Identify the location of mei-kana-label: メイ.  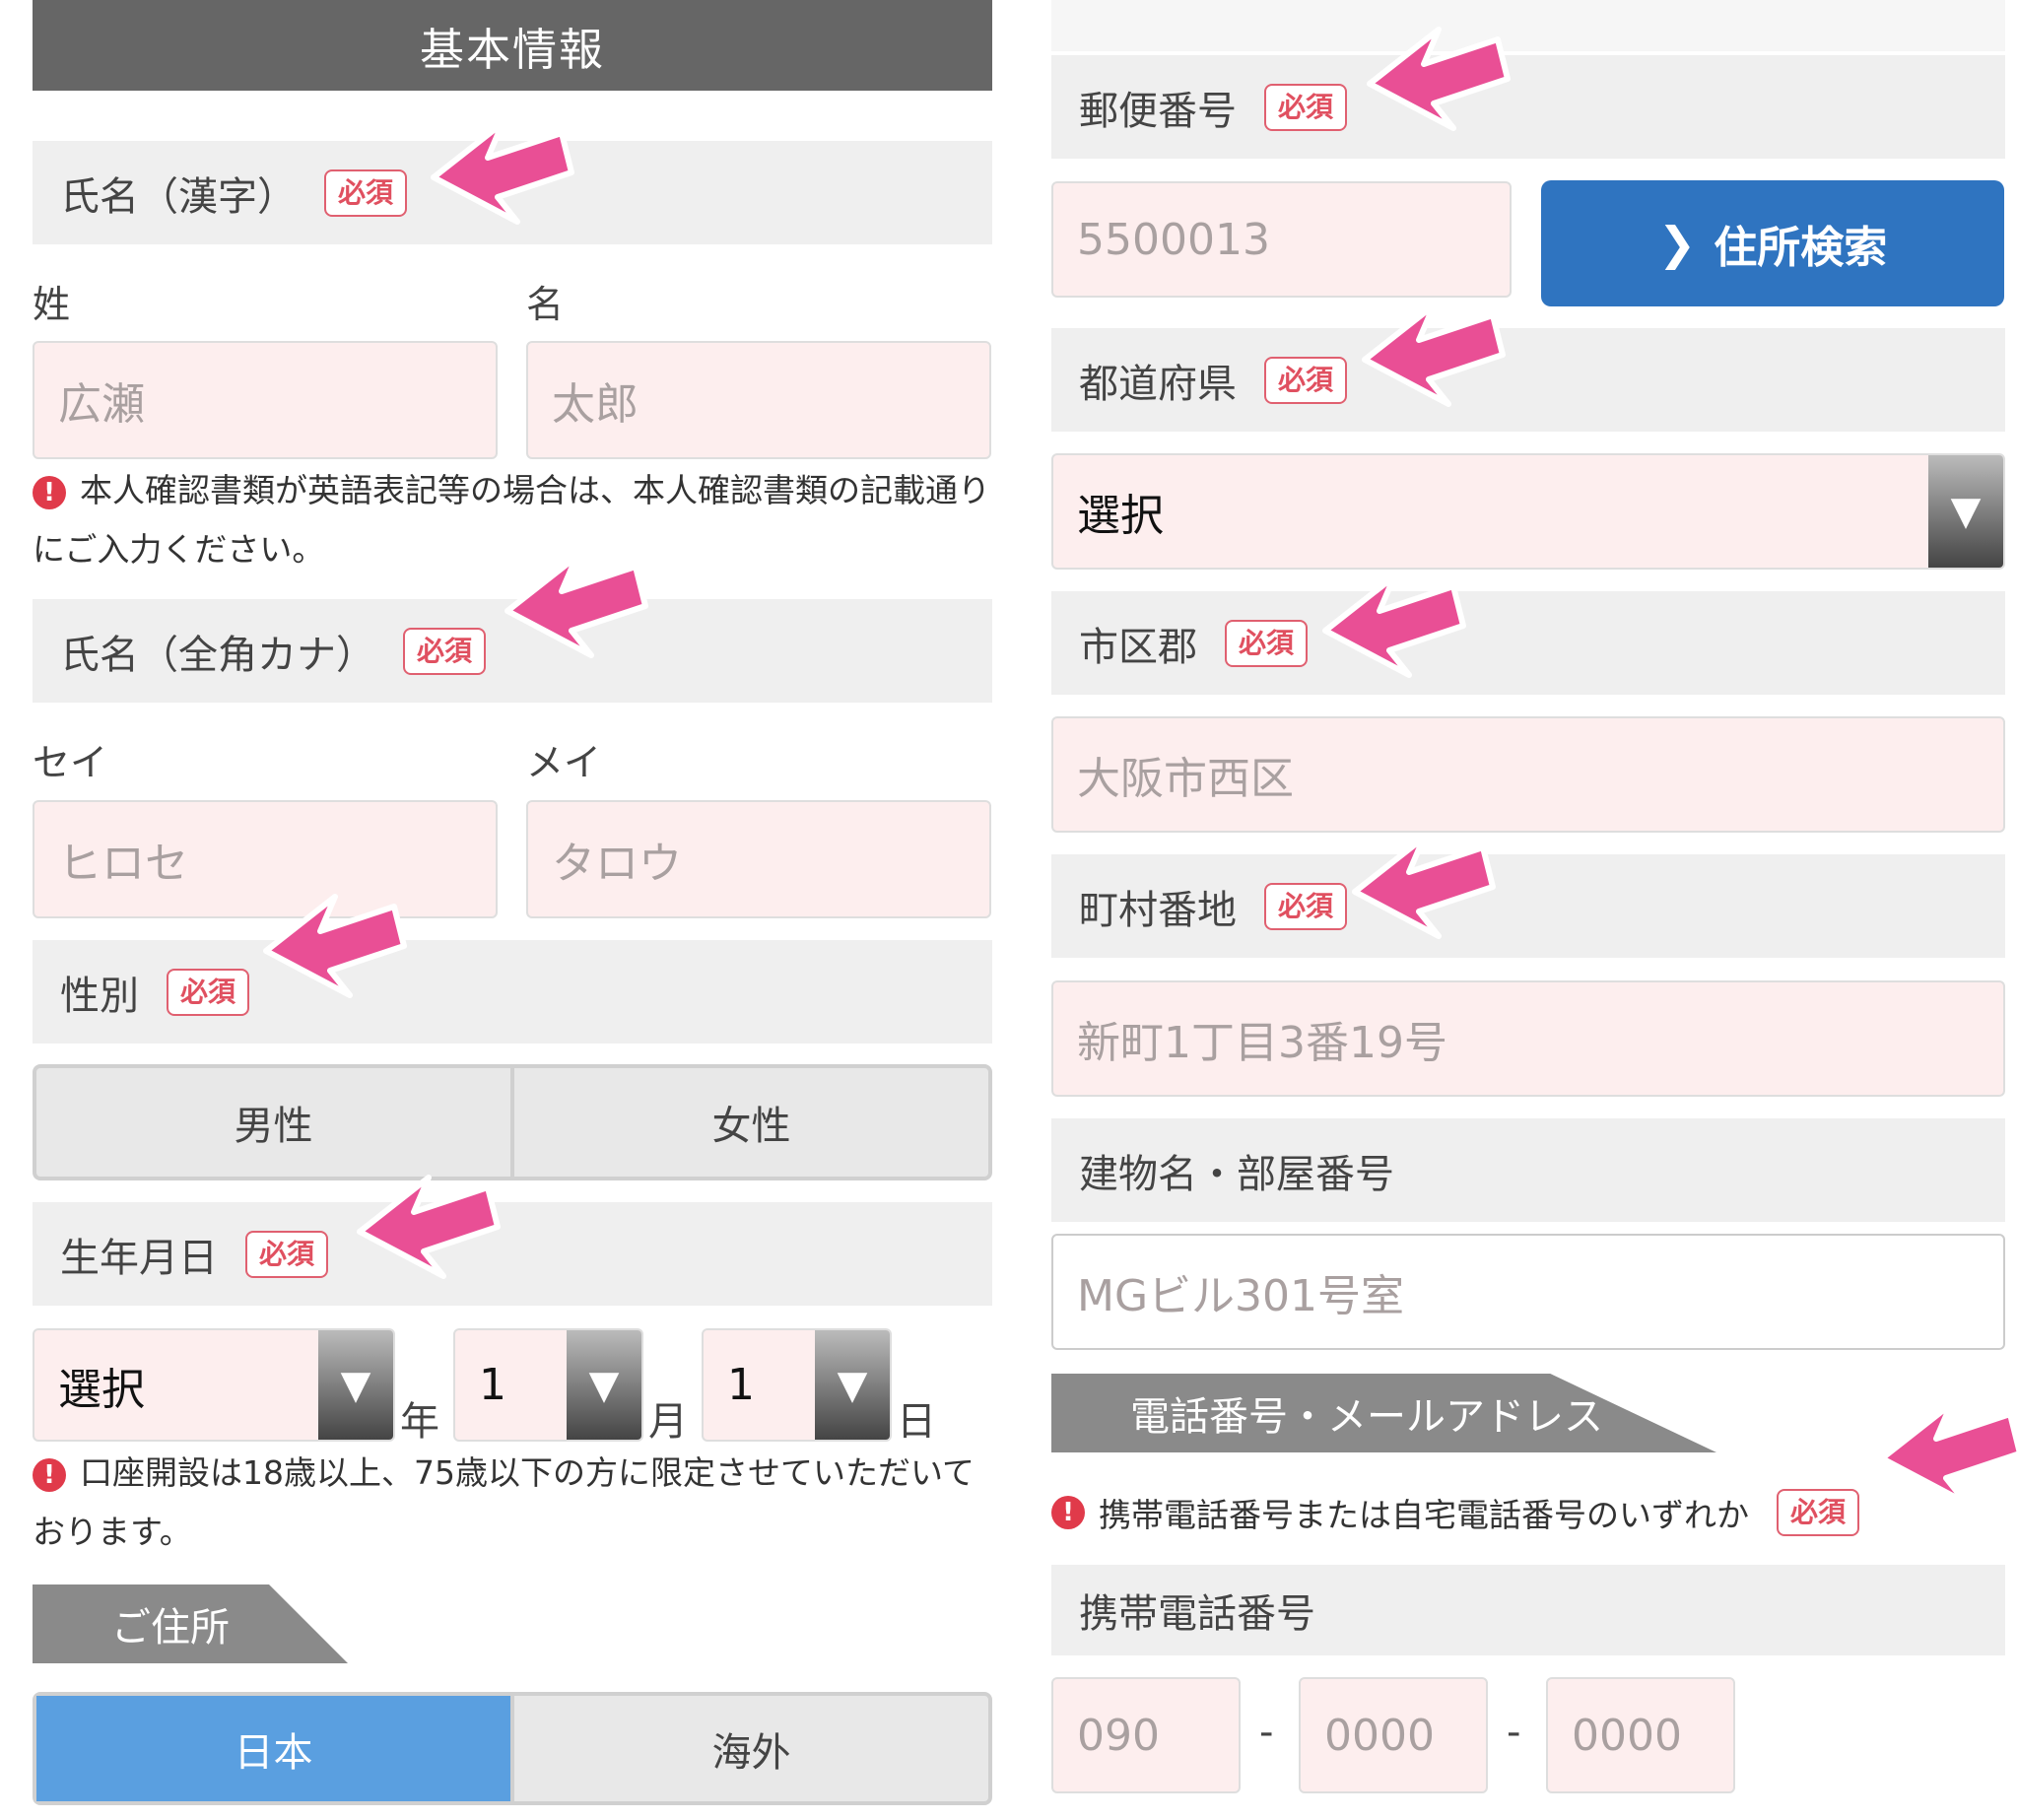
(564, 762).